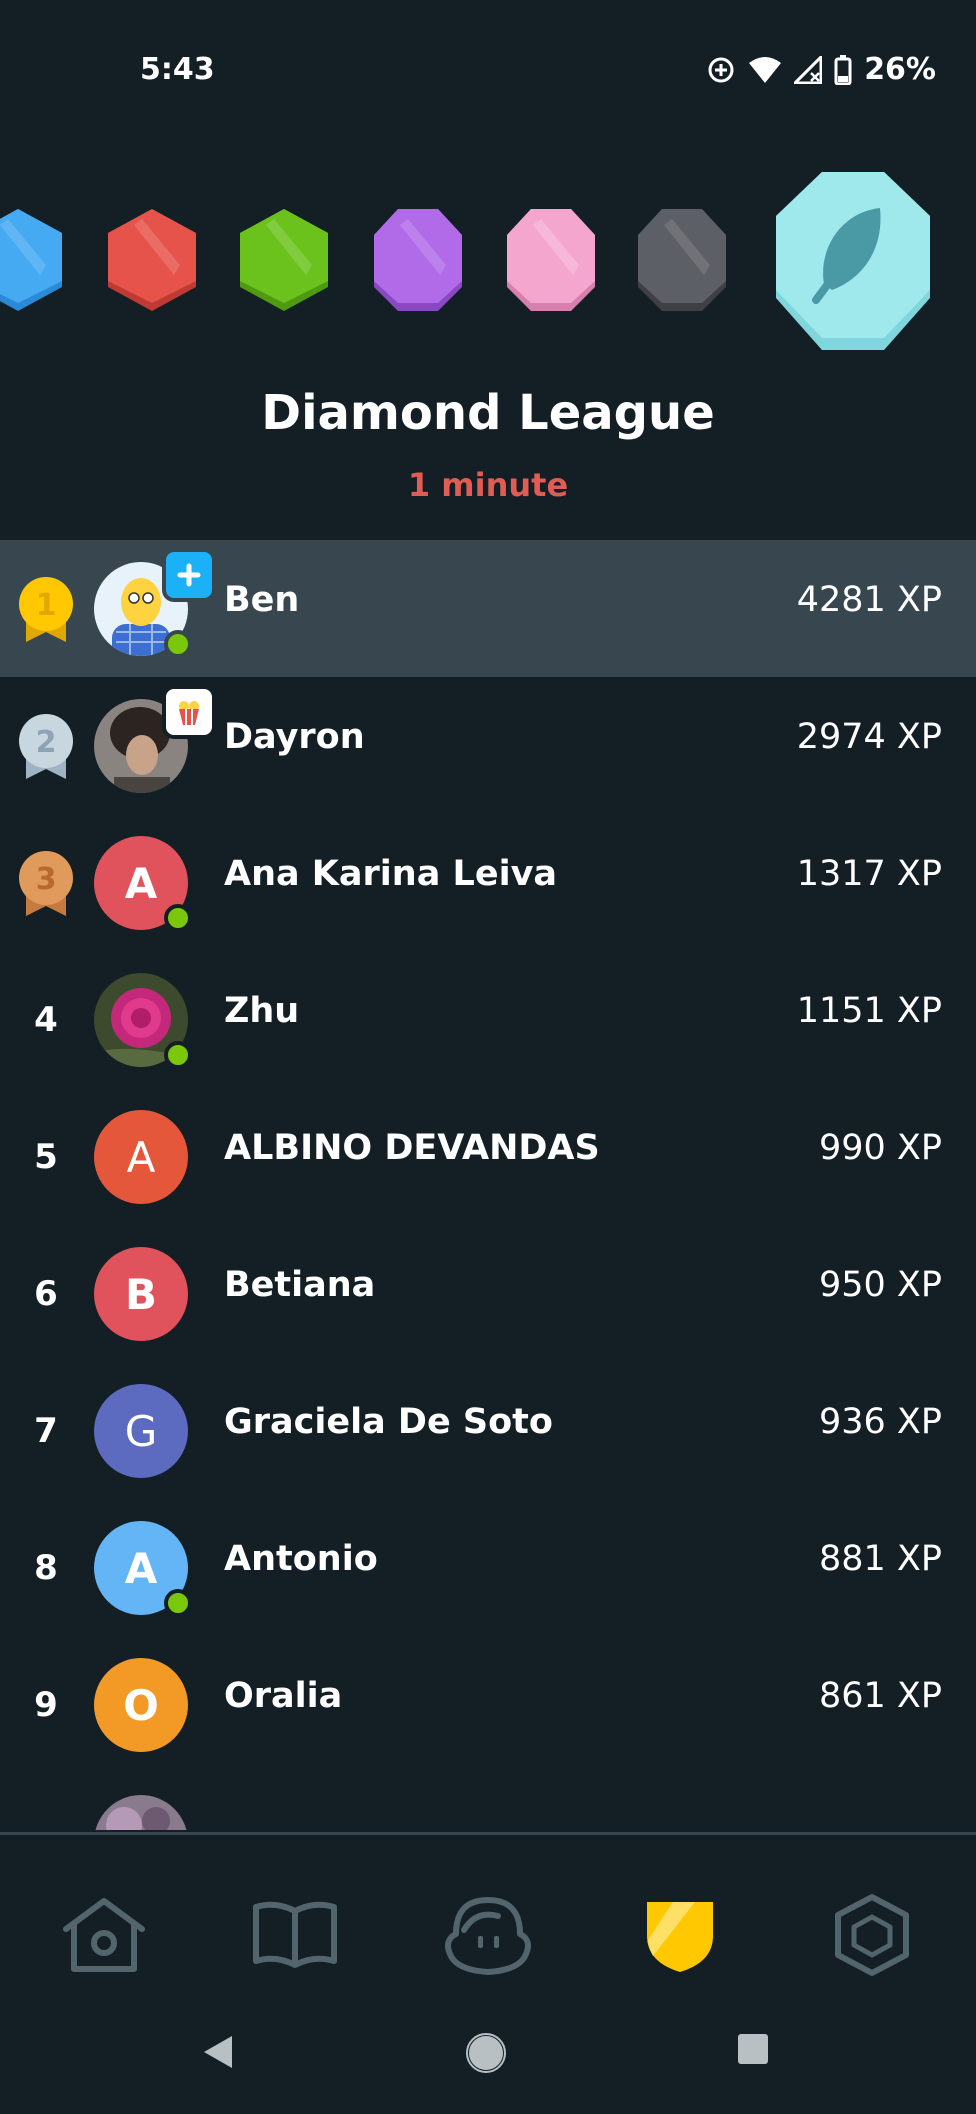 The height and width of the screenshot is (2114, 976). Describe the element at coordinates (189, 575) in the screenshot. I see `plus-icon` at that location.